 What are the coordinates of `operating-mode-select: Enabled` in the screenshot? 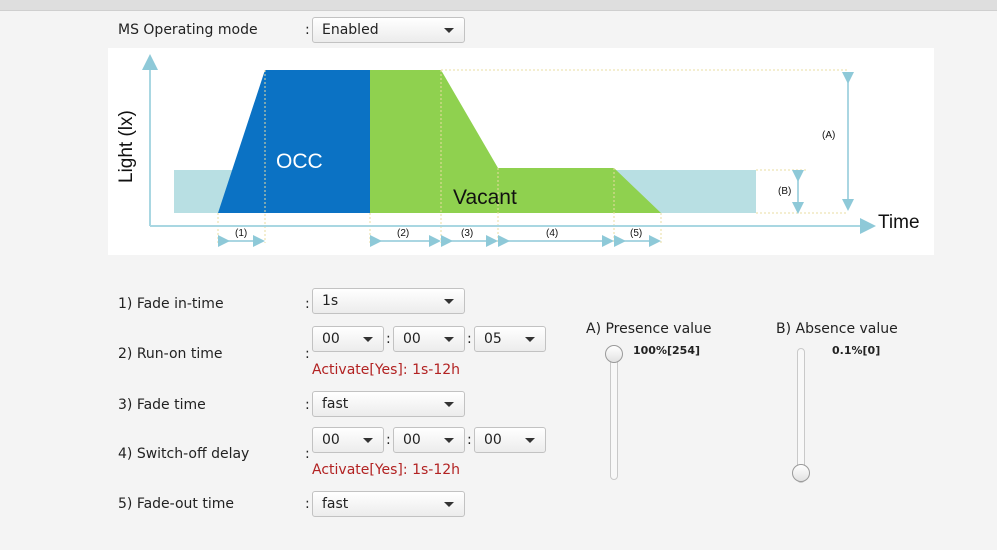 It's located at (388, 30).